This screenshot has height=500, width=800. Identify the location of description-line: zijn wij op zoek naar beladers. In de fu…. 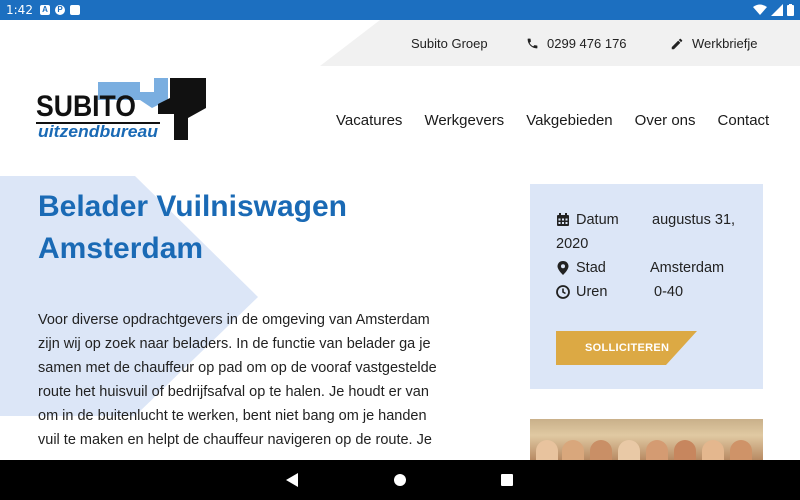
(234, 344).